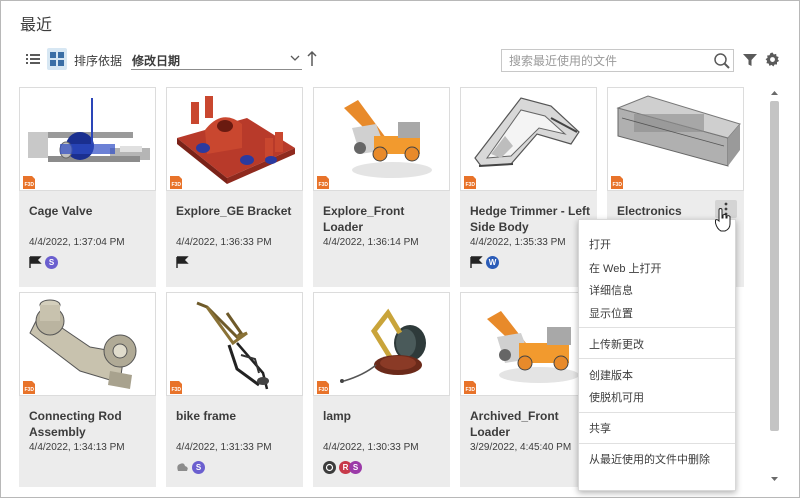  I want to click on scroll-down-icon, so click(774, 479).